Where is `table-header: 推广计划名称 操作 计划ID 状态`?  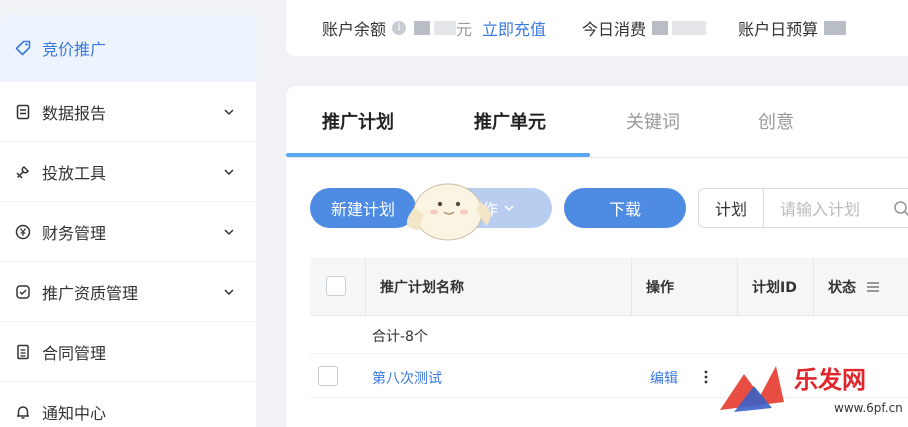 table-header: 推广计划名称 操作 计划ID 状态 is located at coordinates (609, 287).